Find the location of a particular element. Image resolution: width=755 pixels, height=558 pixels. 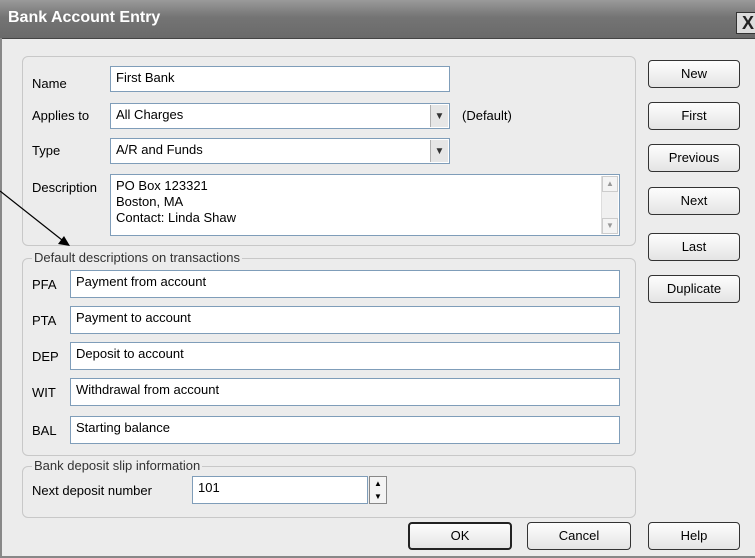

first-button: First is located at coordinates (694, 116).